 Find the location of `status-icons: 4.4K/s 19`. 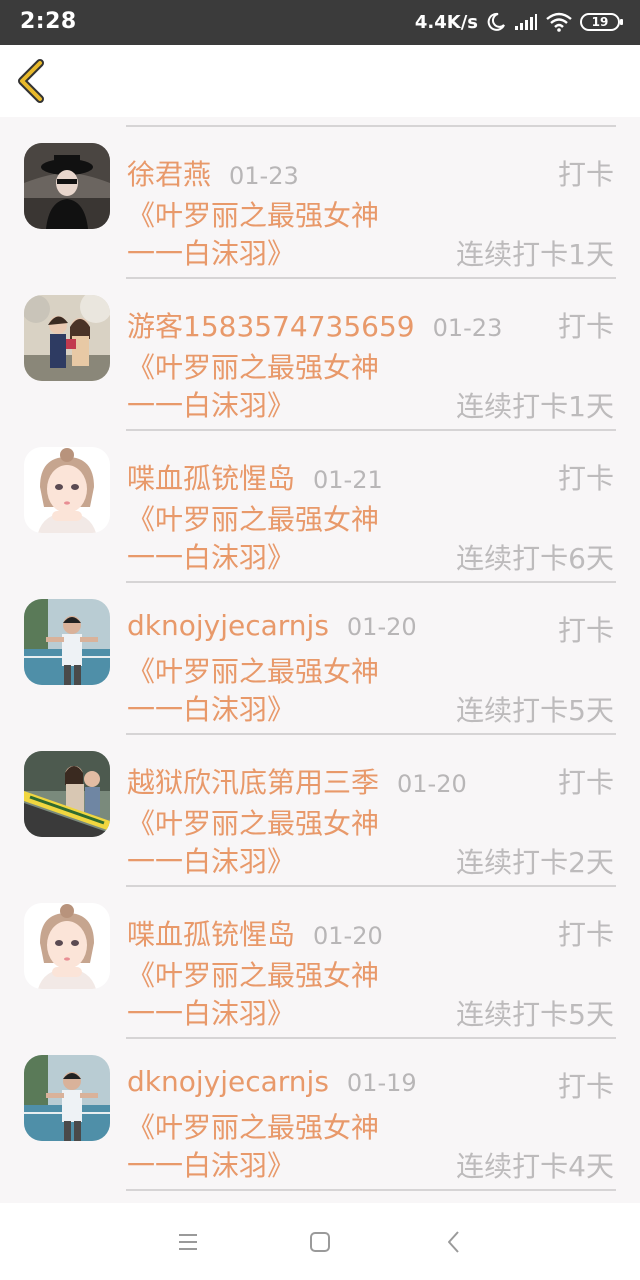

status-icons: 4.4K/s 19 is located at coordinates (518, 22).